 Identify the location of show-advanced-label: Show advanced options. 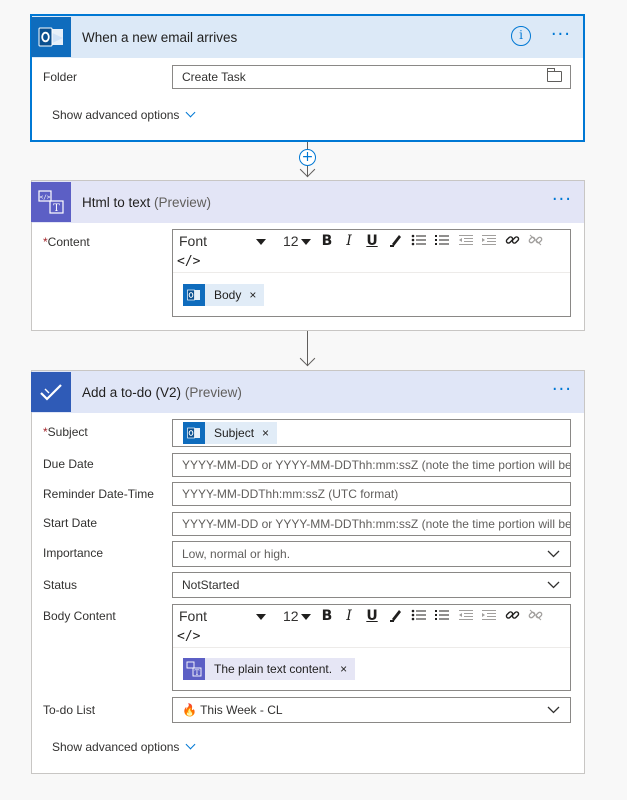
(116, 747).